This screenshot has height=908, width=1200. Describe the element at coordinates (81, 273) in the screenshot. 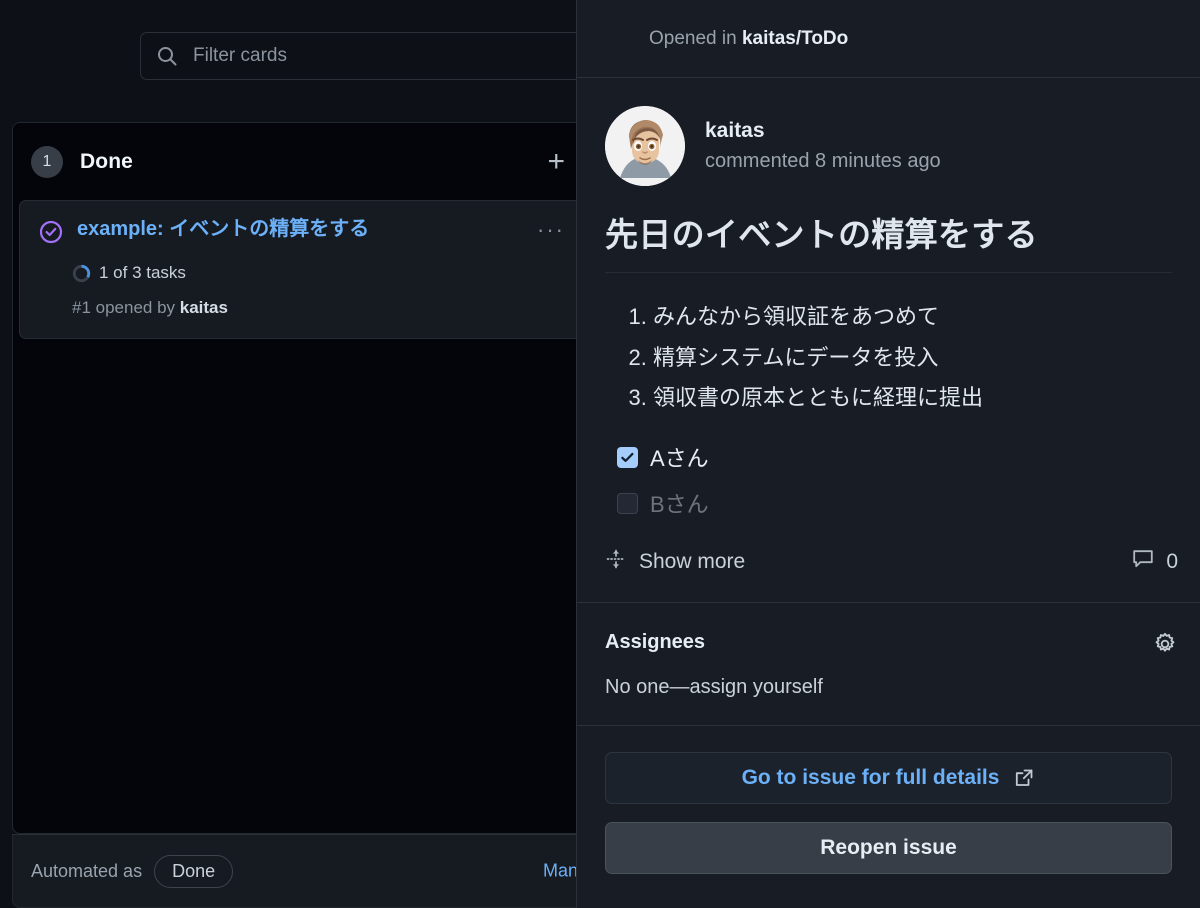

I see `task-progress-ring-icon` at that location.